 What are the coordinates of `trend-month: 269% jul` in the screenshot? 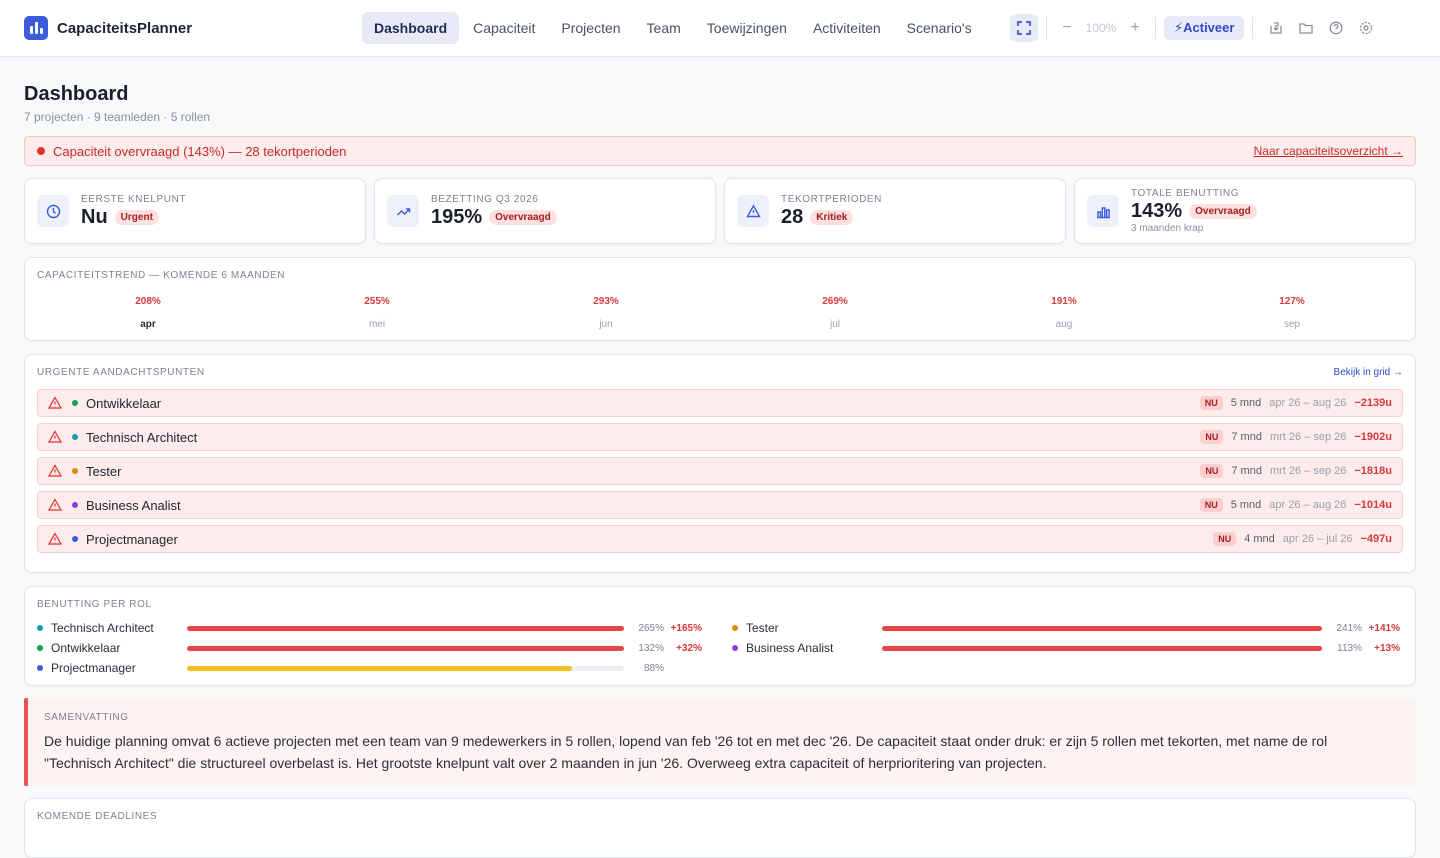 It's located at (835, 313).